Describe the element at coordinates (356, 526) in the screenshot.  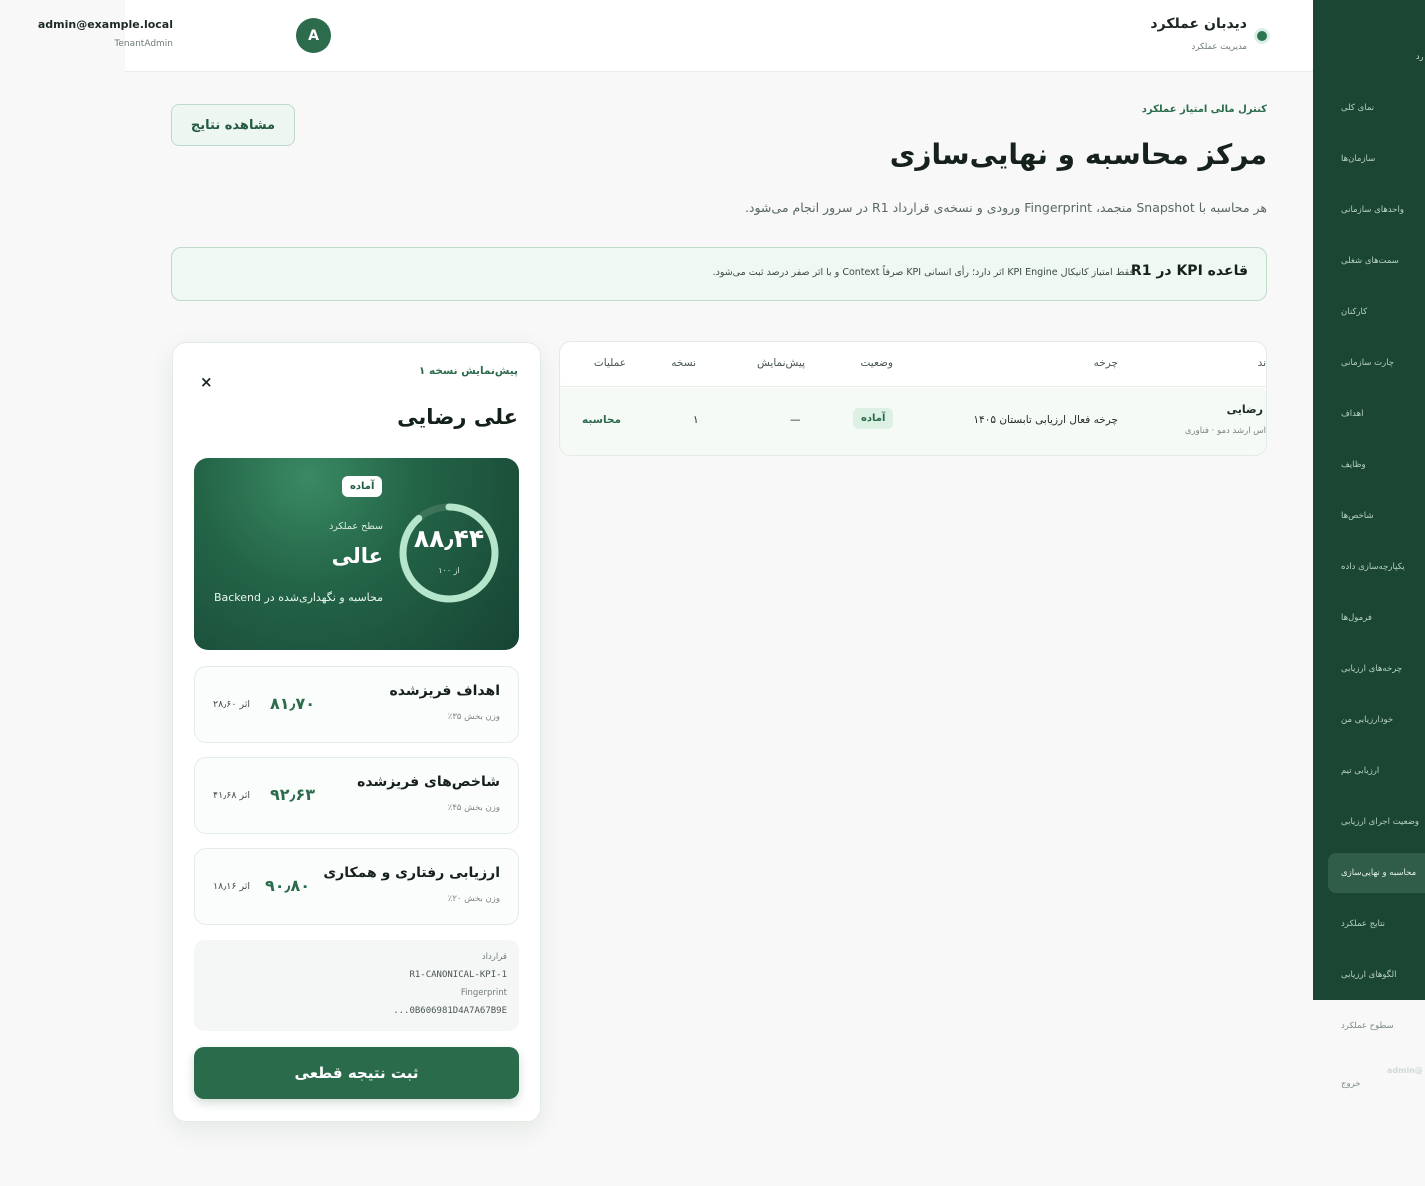
I see `level-label: سطح عملکرد` at that location.